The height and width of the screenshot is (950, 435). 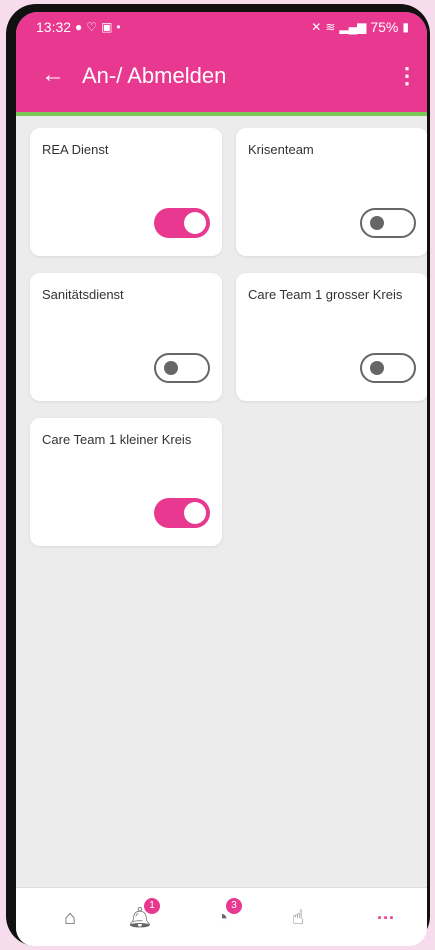 What do you see at coordinates (126, 482) in the screenshot?
I see `card-care-team-kleiner-kreis: Care Team 1 kleiner Kreis` at bounding box center [126, 482].